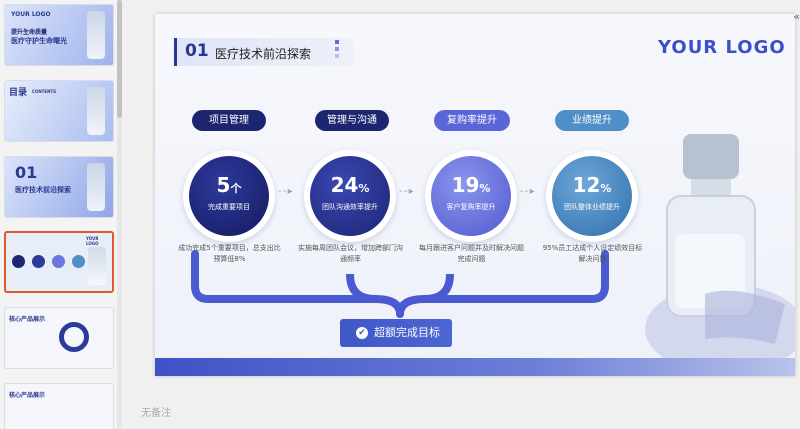 The image size is (800, 429). I want to click on slide-thumbnail-4: YOUR LOGO, so click(59, 262).